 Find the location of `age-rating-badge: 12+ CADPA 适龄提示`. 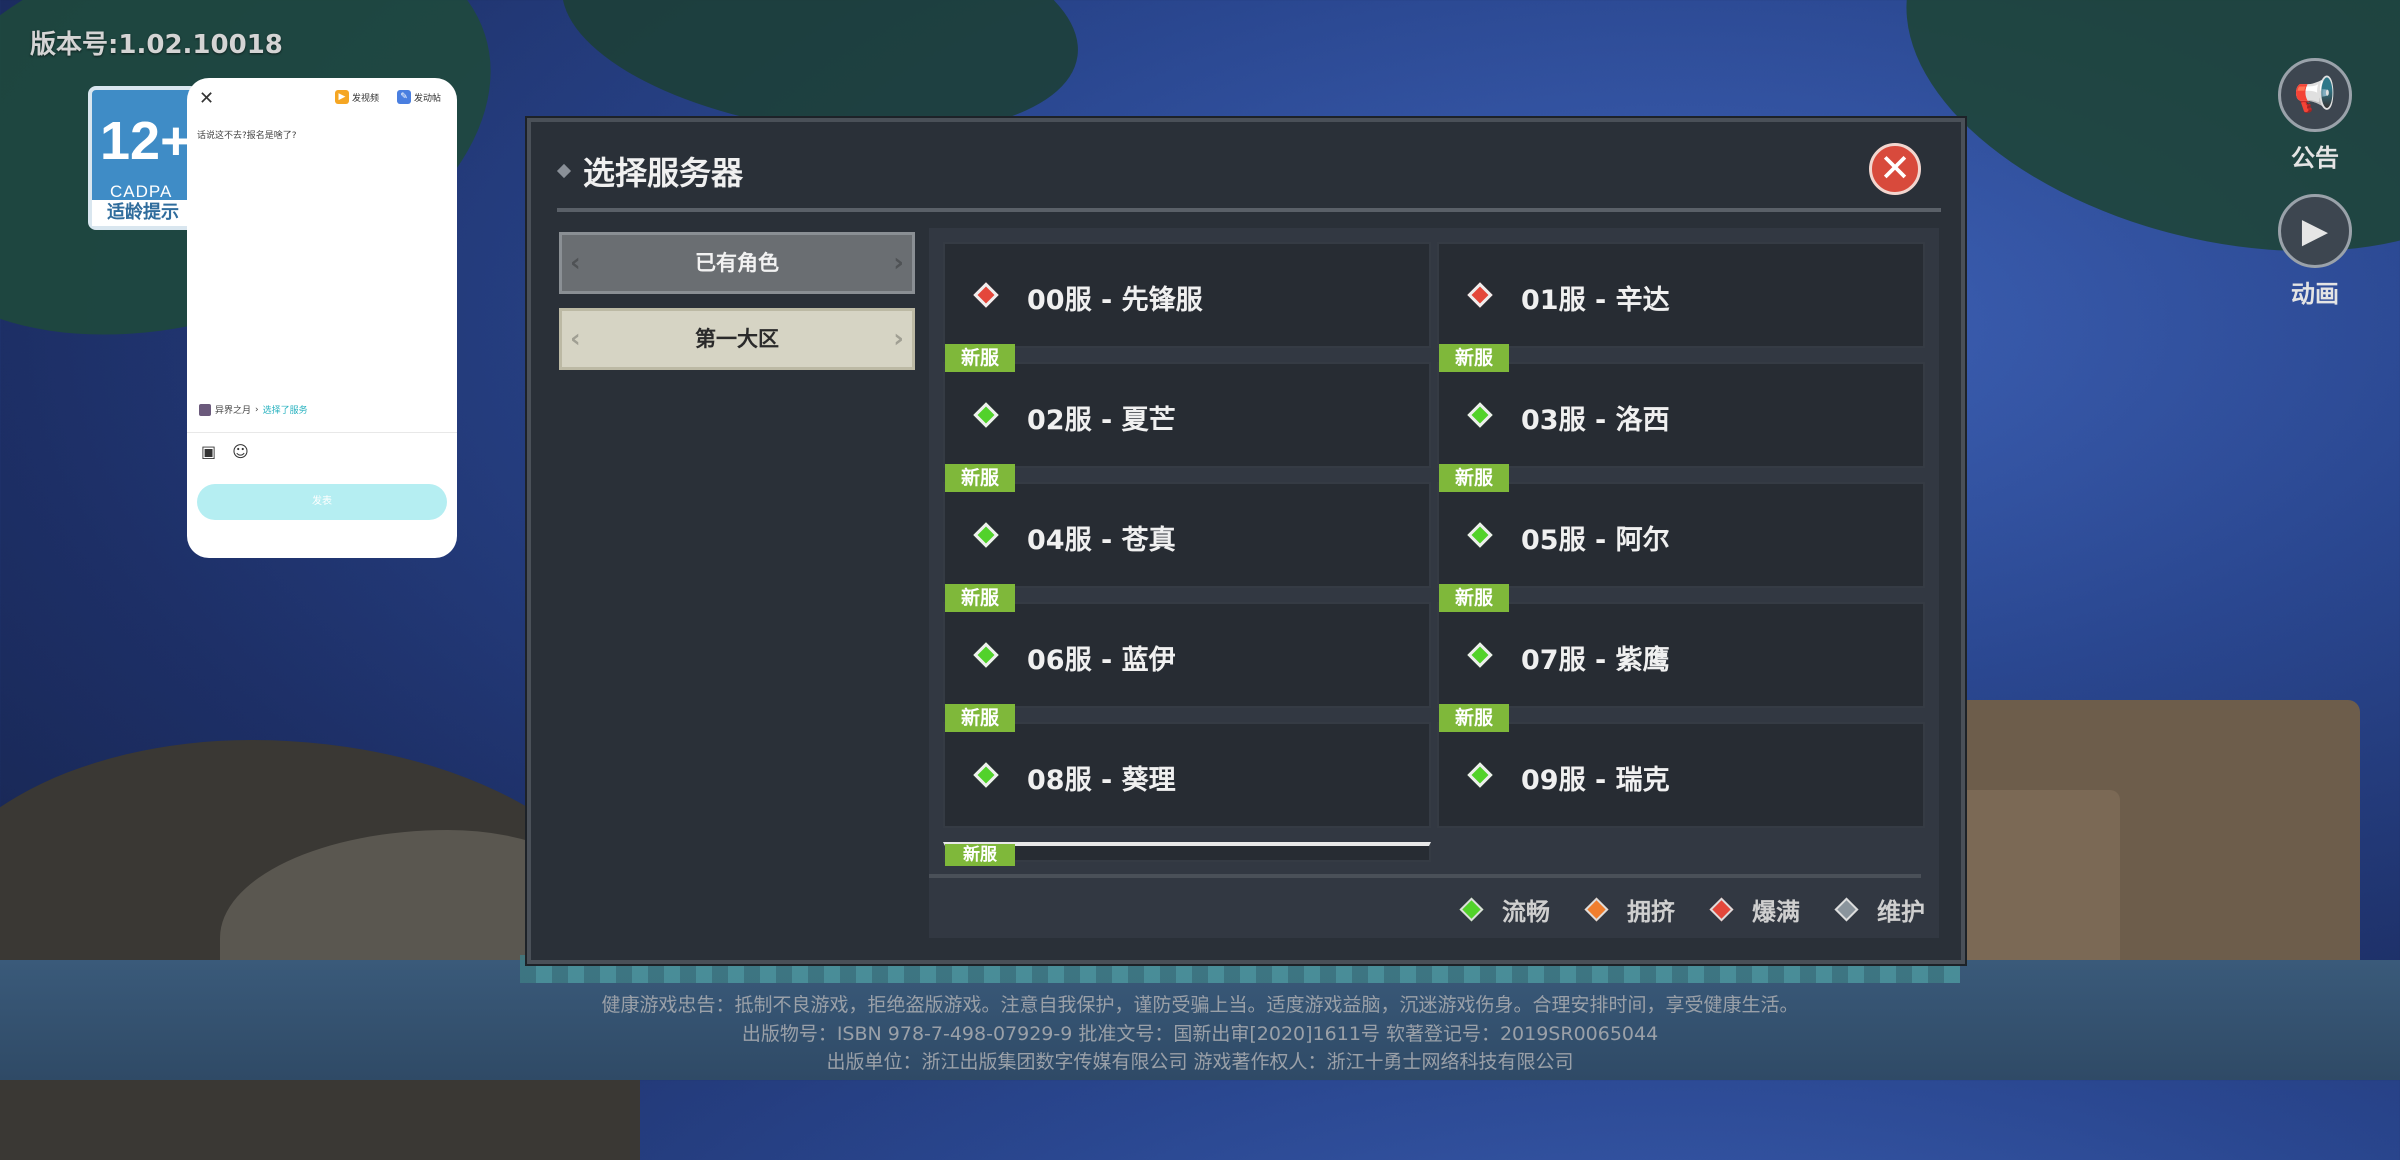

age-rating-badge: 12+ CADPA 适龄提示 is located at coordinates (143, 158).